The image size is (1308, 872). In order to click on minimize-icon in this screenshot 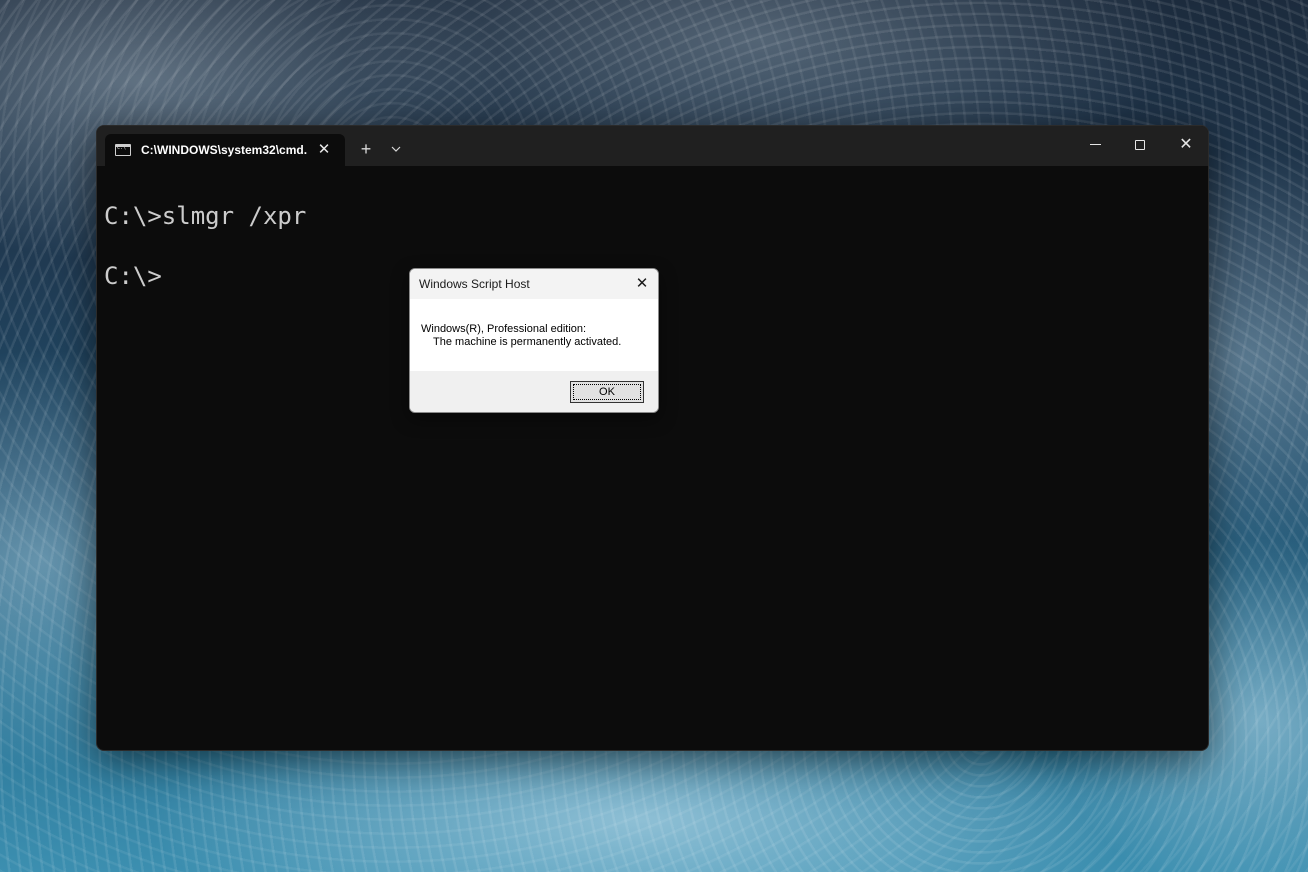, I will do `click(1095, 145)`.